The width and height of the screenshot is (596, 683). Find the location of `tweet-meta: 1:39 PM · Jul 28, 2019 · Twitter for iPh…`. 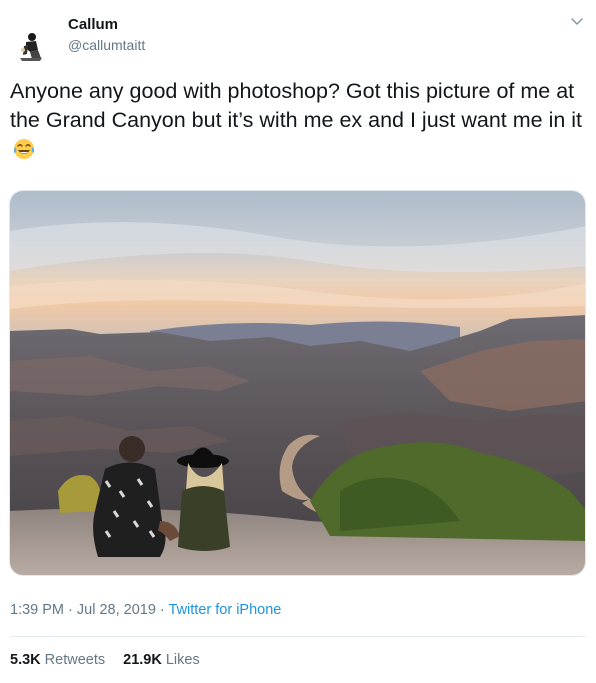

tweet-meta: 1:39 PM · Jul 28, 2019 · Twitter for iPh… is located at coordinates (145, 610).